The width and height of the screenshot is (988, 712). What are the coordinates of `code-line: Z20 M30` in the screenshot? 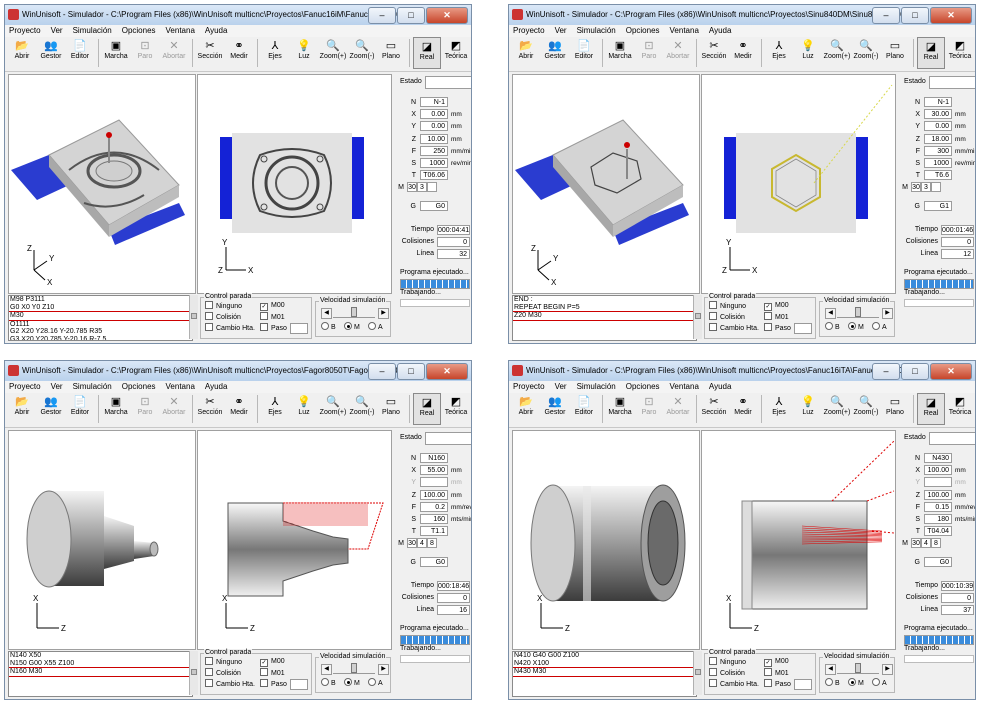 It's located at (604, 316).